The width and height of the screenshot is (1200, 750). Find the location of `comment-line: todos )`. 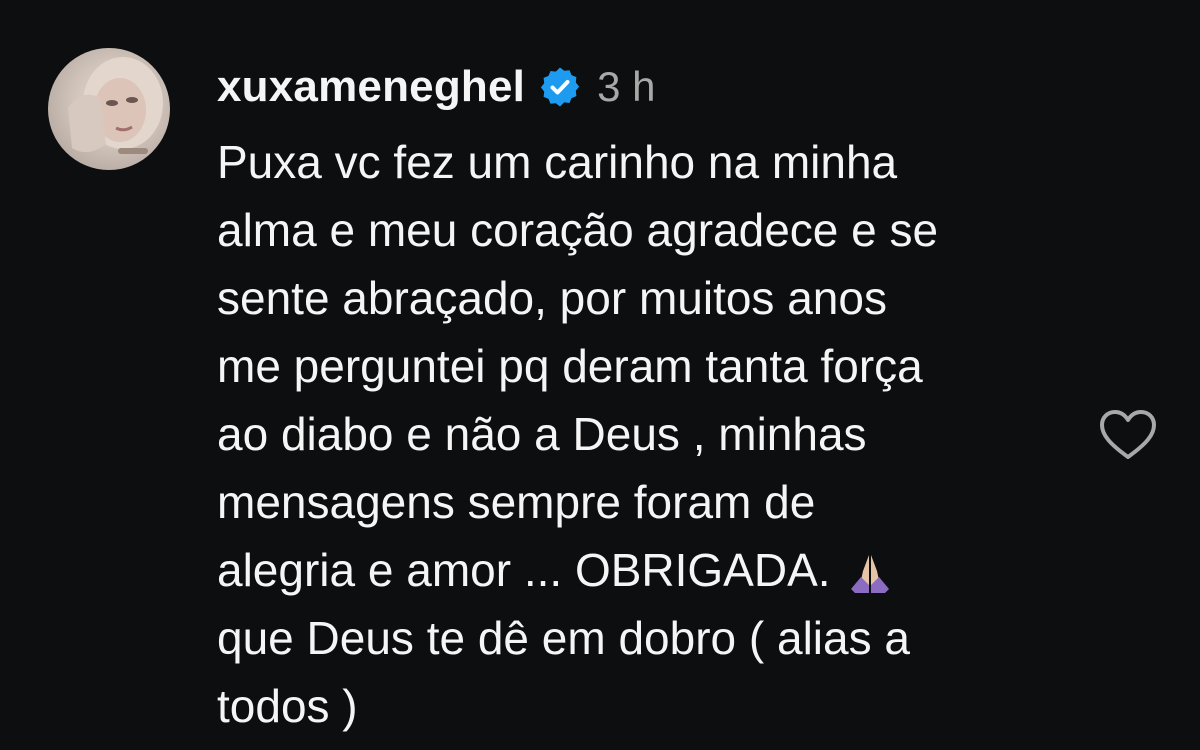

comment-line: todos ) is located at coordinates (287, 706).